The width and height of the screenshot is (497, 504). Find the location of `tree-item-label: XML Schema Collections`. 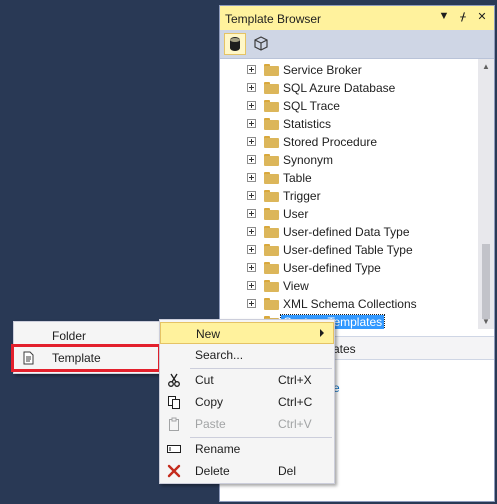

tree-item-label: XML Schema Collections is located at coordinates (350, 304).